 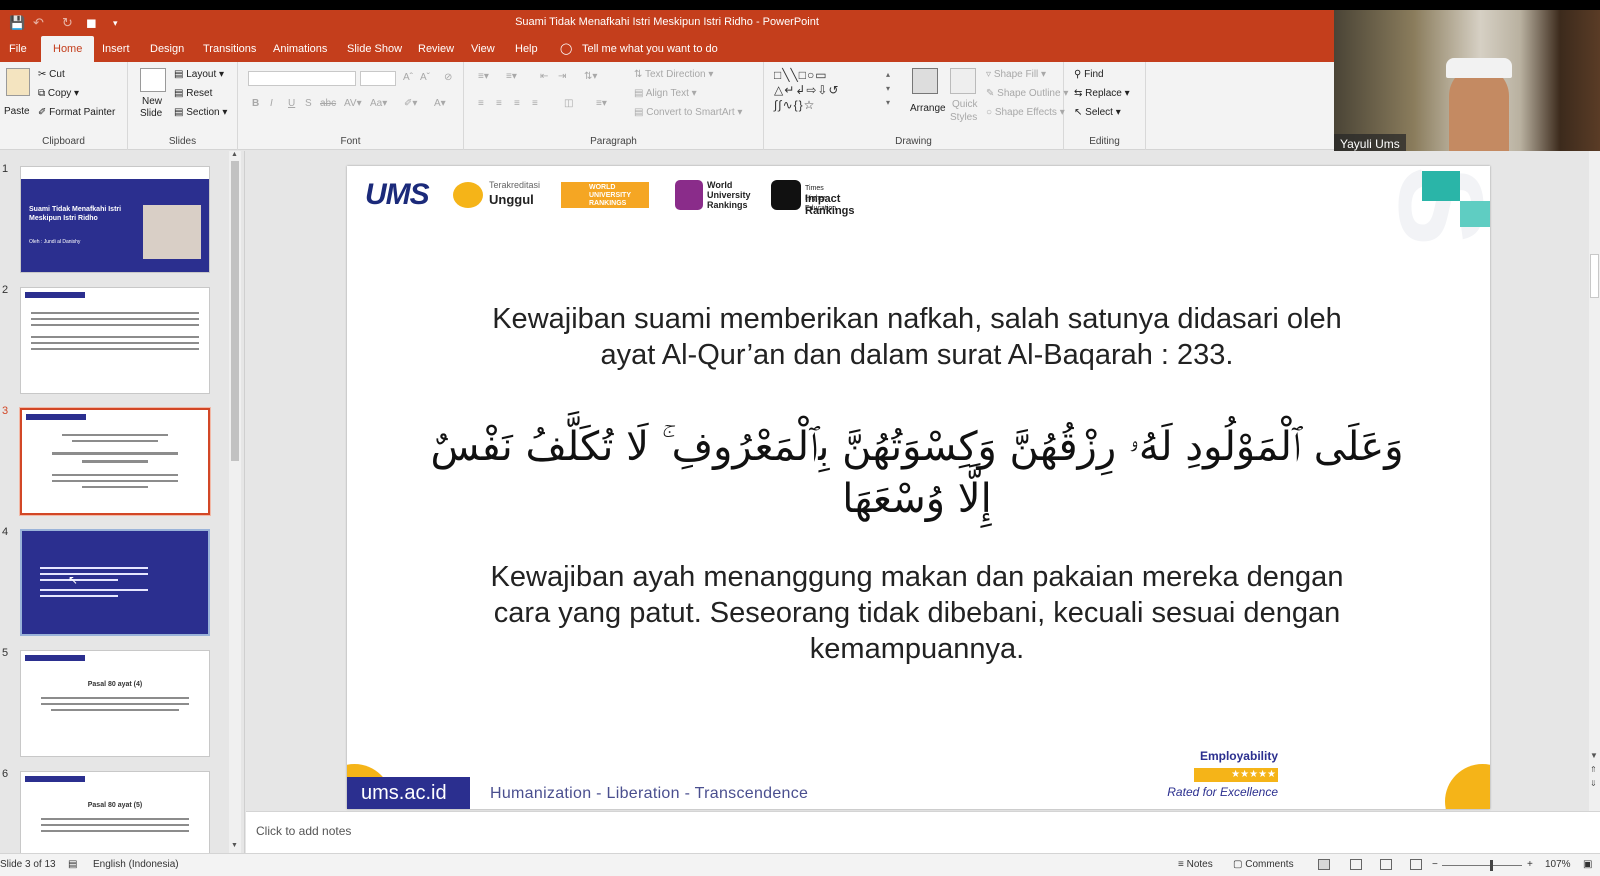 I want to click on strikethrough-button: abc, so click(x=328, y=103).